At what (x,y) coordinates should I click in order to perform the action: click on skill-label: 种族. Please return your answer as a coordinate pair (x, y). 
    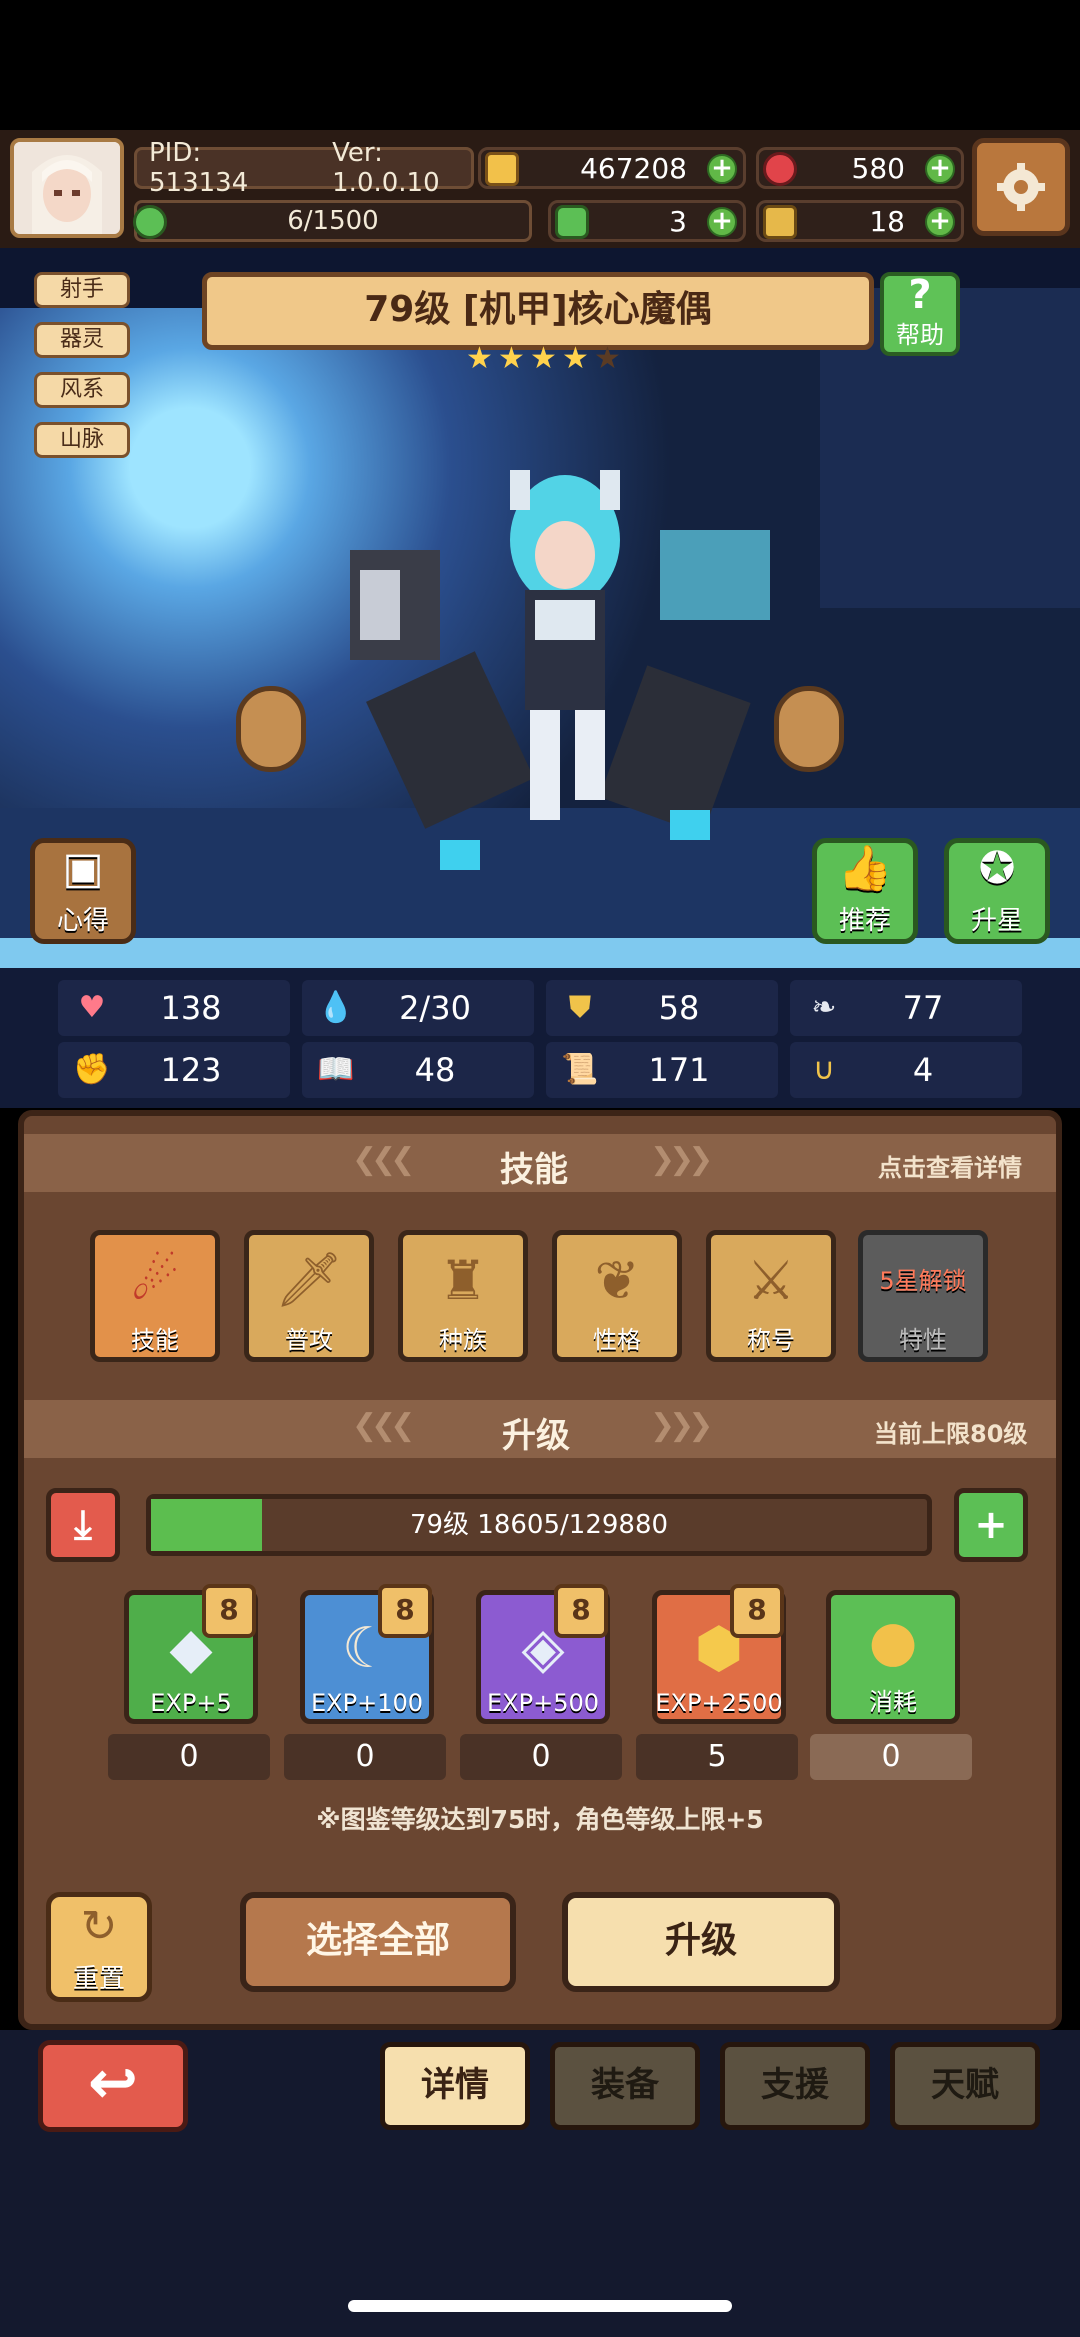
    Looking at the image, I should click on (463, 1340).